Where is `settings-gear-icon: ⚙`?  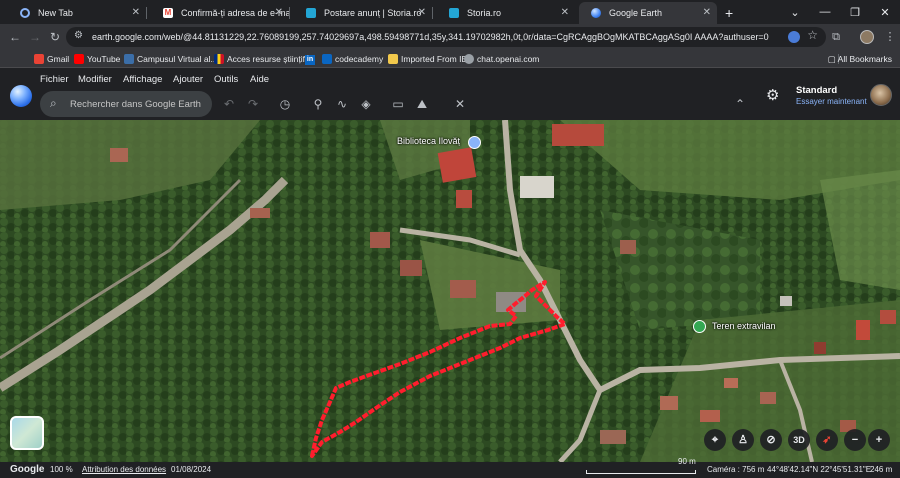 settings-gear-icon: ⚙ is located at coordinates (772, 95).